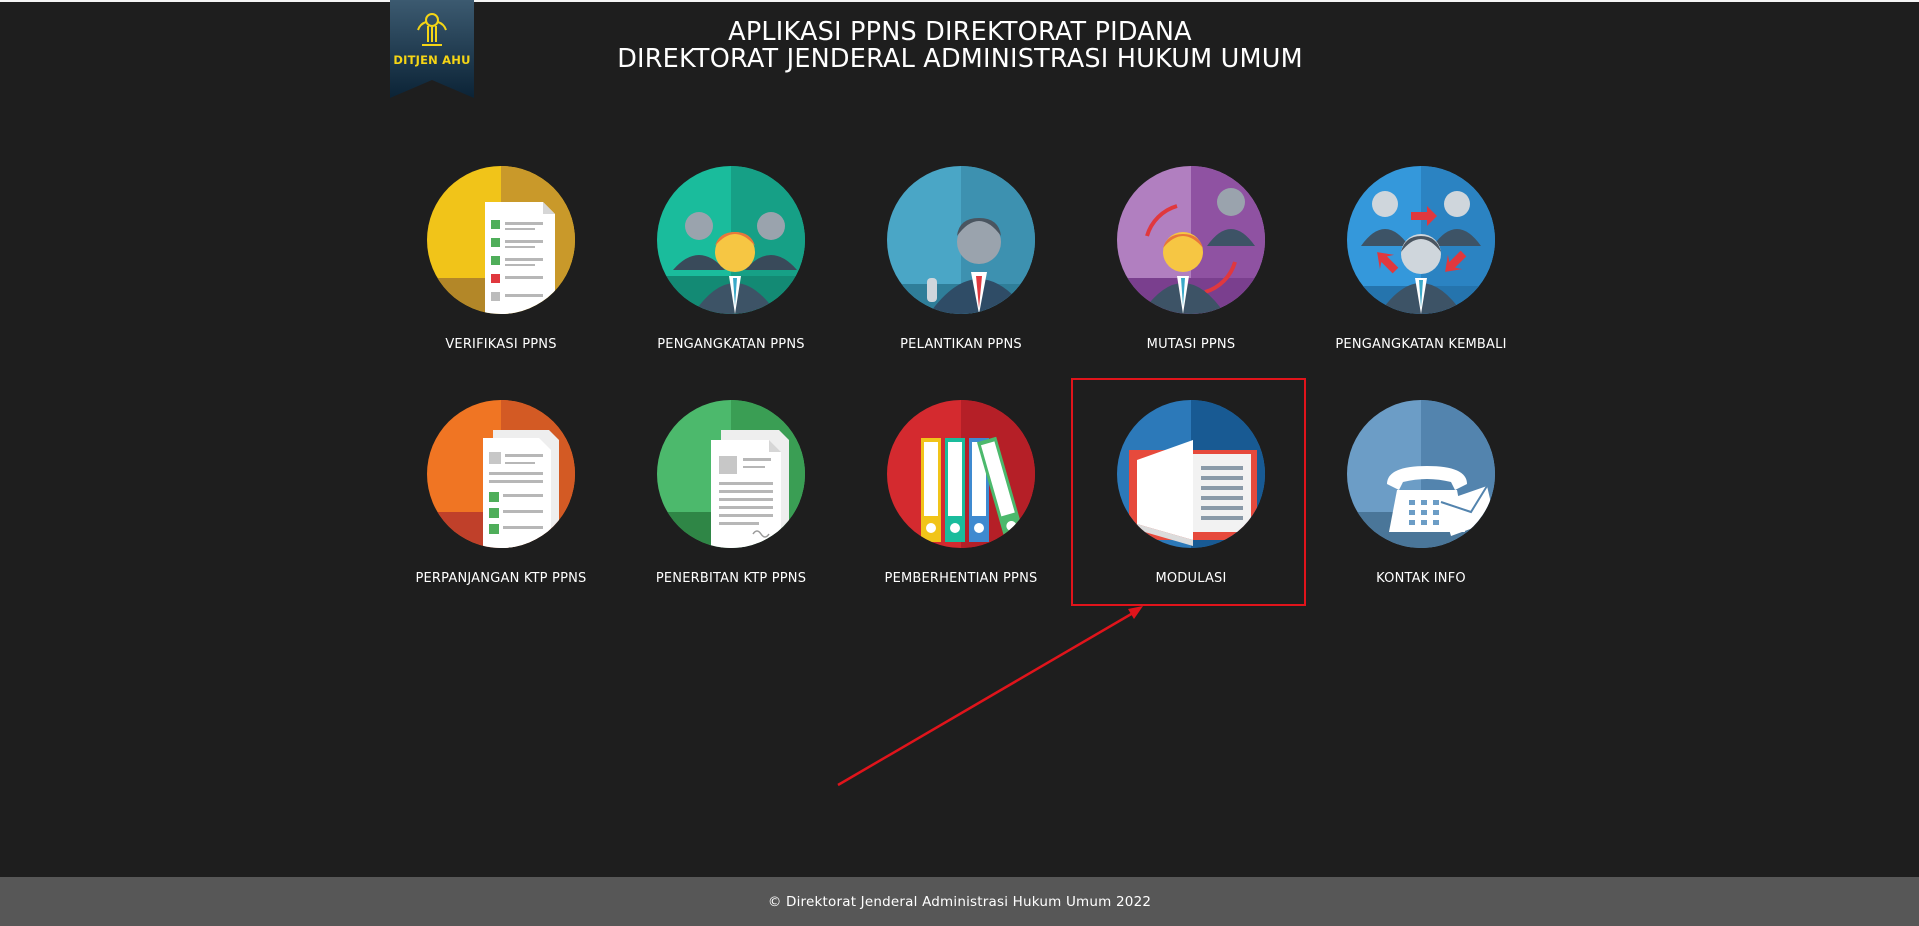 Image resolution: width=1919 pixels, height=926 pixels. Describe the element at coordinates (432, 60) in the screenshot. I see `logo-text: DITJEN AHU` at that location.